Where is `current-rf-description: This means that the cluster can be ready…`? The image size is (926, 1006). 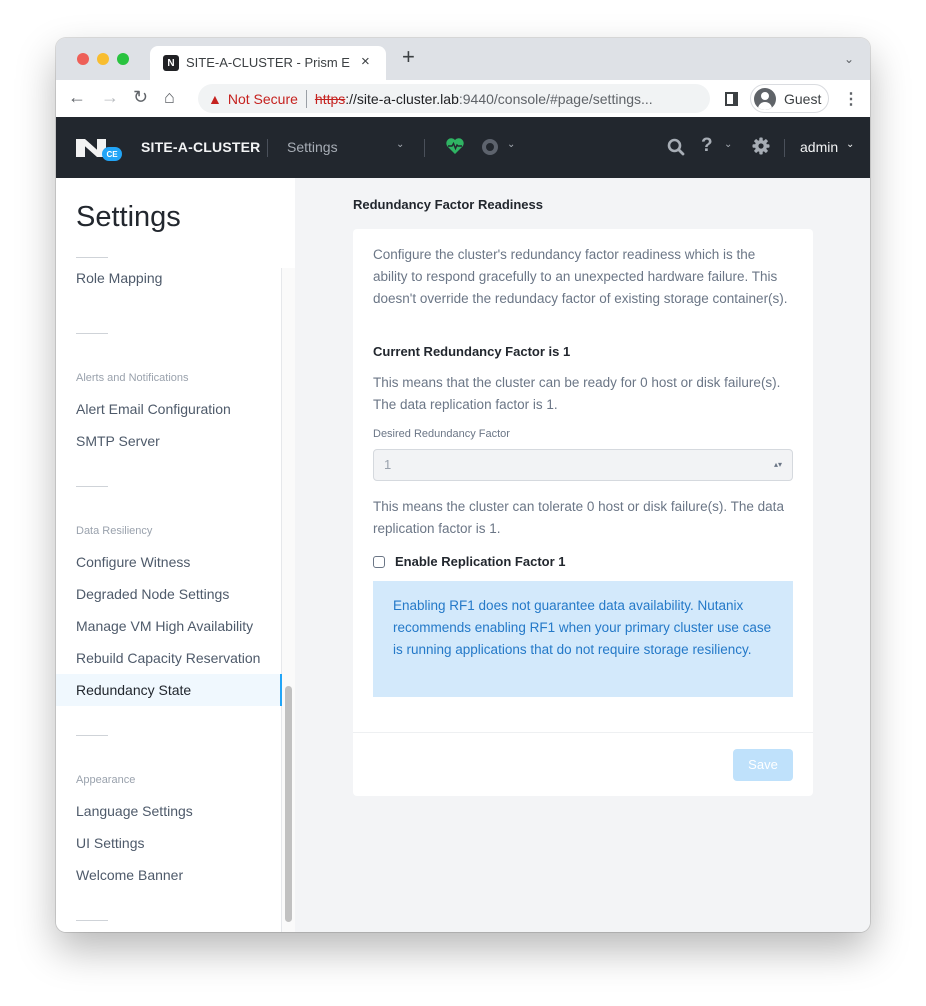
current-rf-description: This means that the cluster can be ready… is located at coordinates (577, 393).